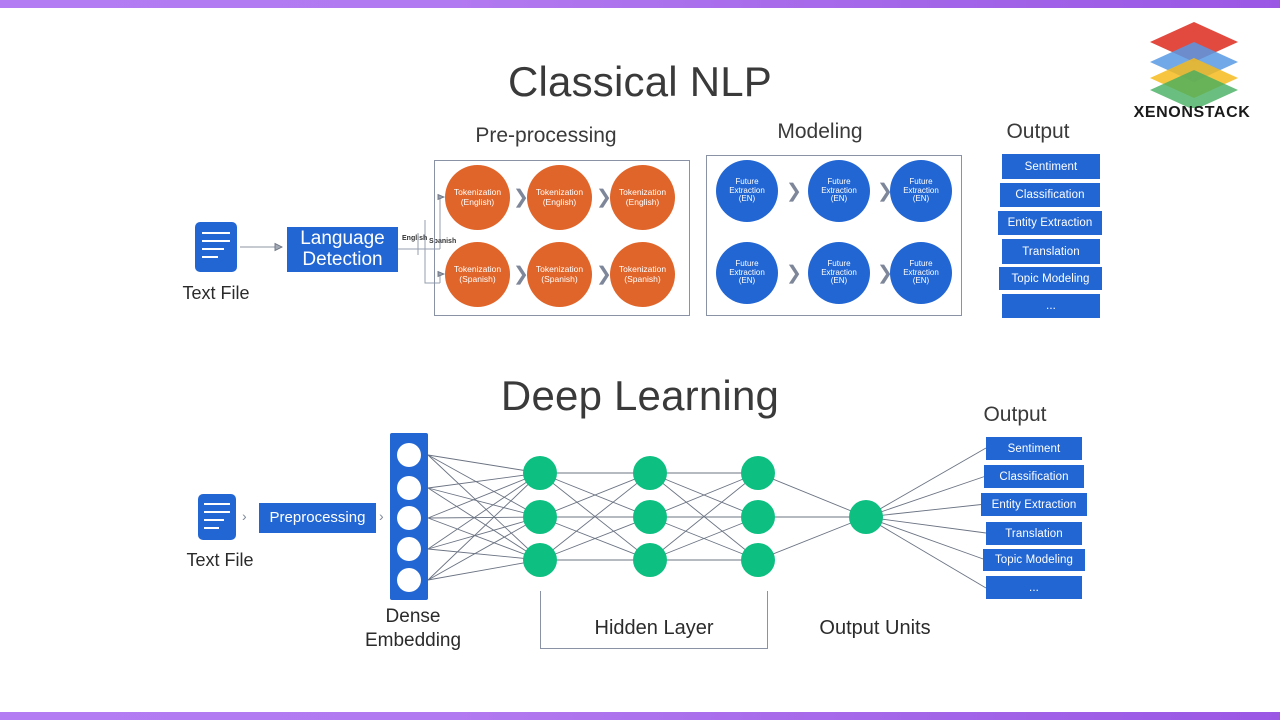 The height and width of the screenshot is (720, 1280). What do you see at coordinates (342, 259) in the screenshot?
I see `language-detection-line2: Detection` at bounding box center [342, 259].